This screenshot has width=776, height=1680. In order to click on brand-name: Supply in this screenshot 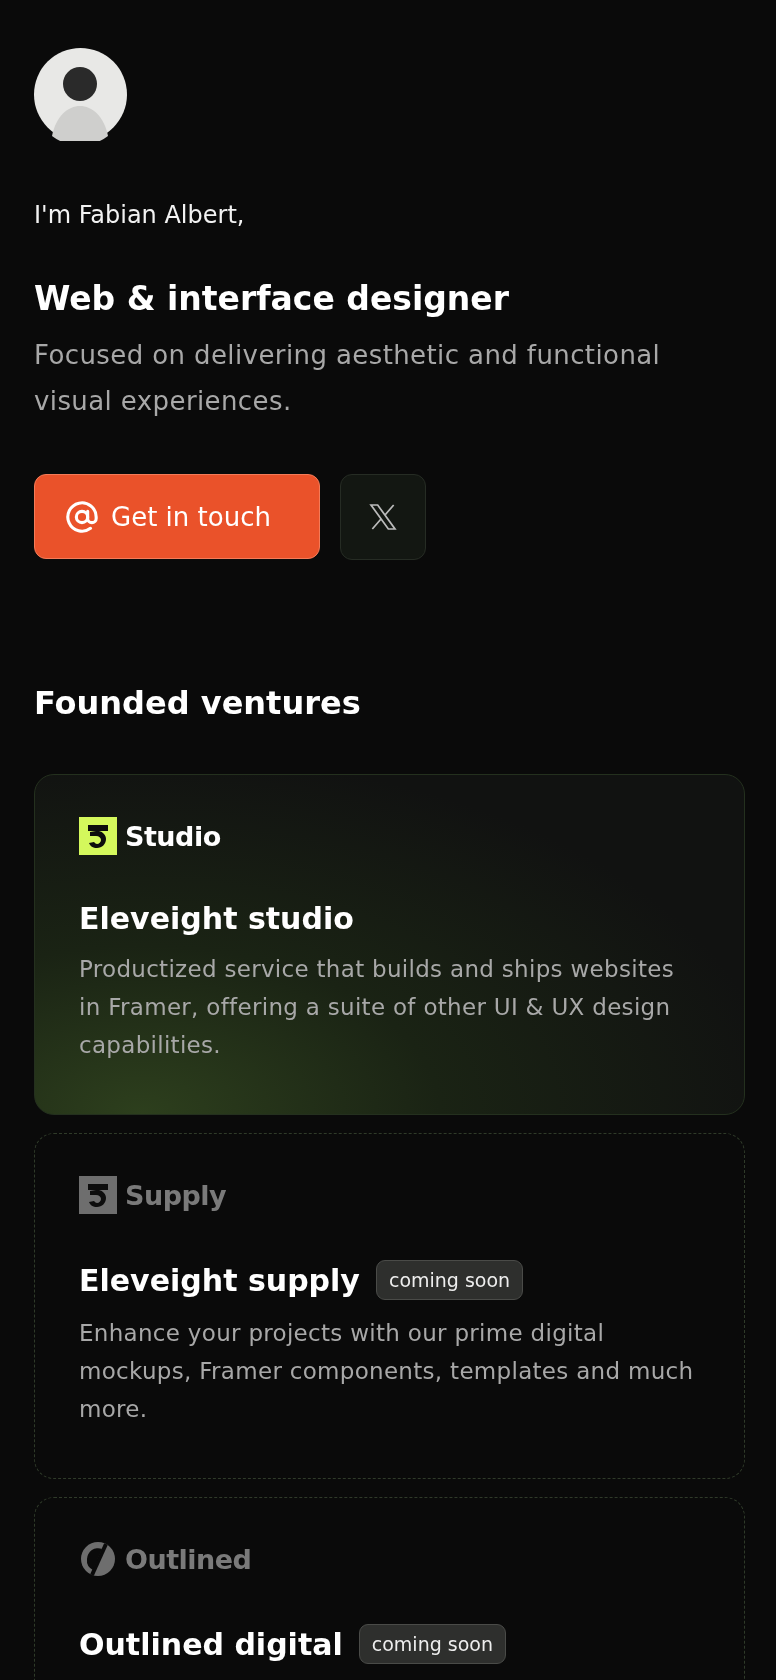, I will do `click(176, 1195)`.